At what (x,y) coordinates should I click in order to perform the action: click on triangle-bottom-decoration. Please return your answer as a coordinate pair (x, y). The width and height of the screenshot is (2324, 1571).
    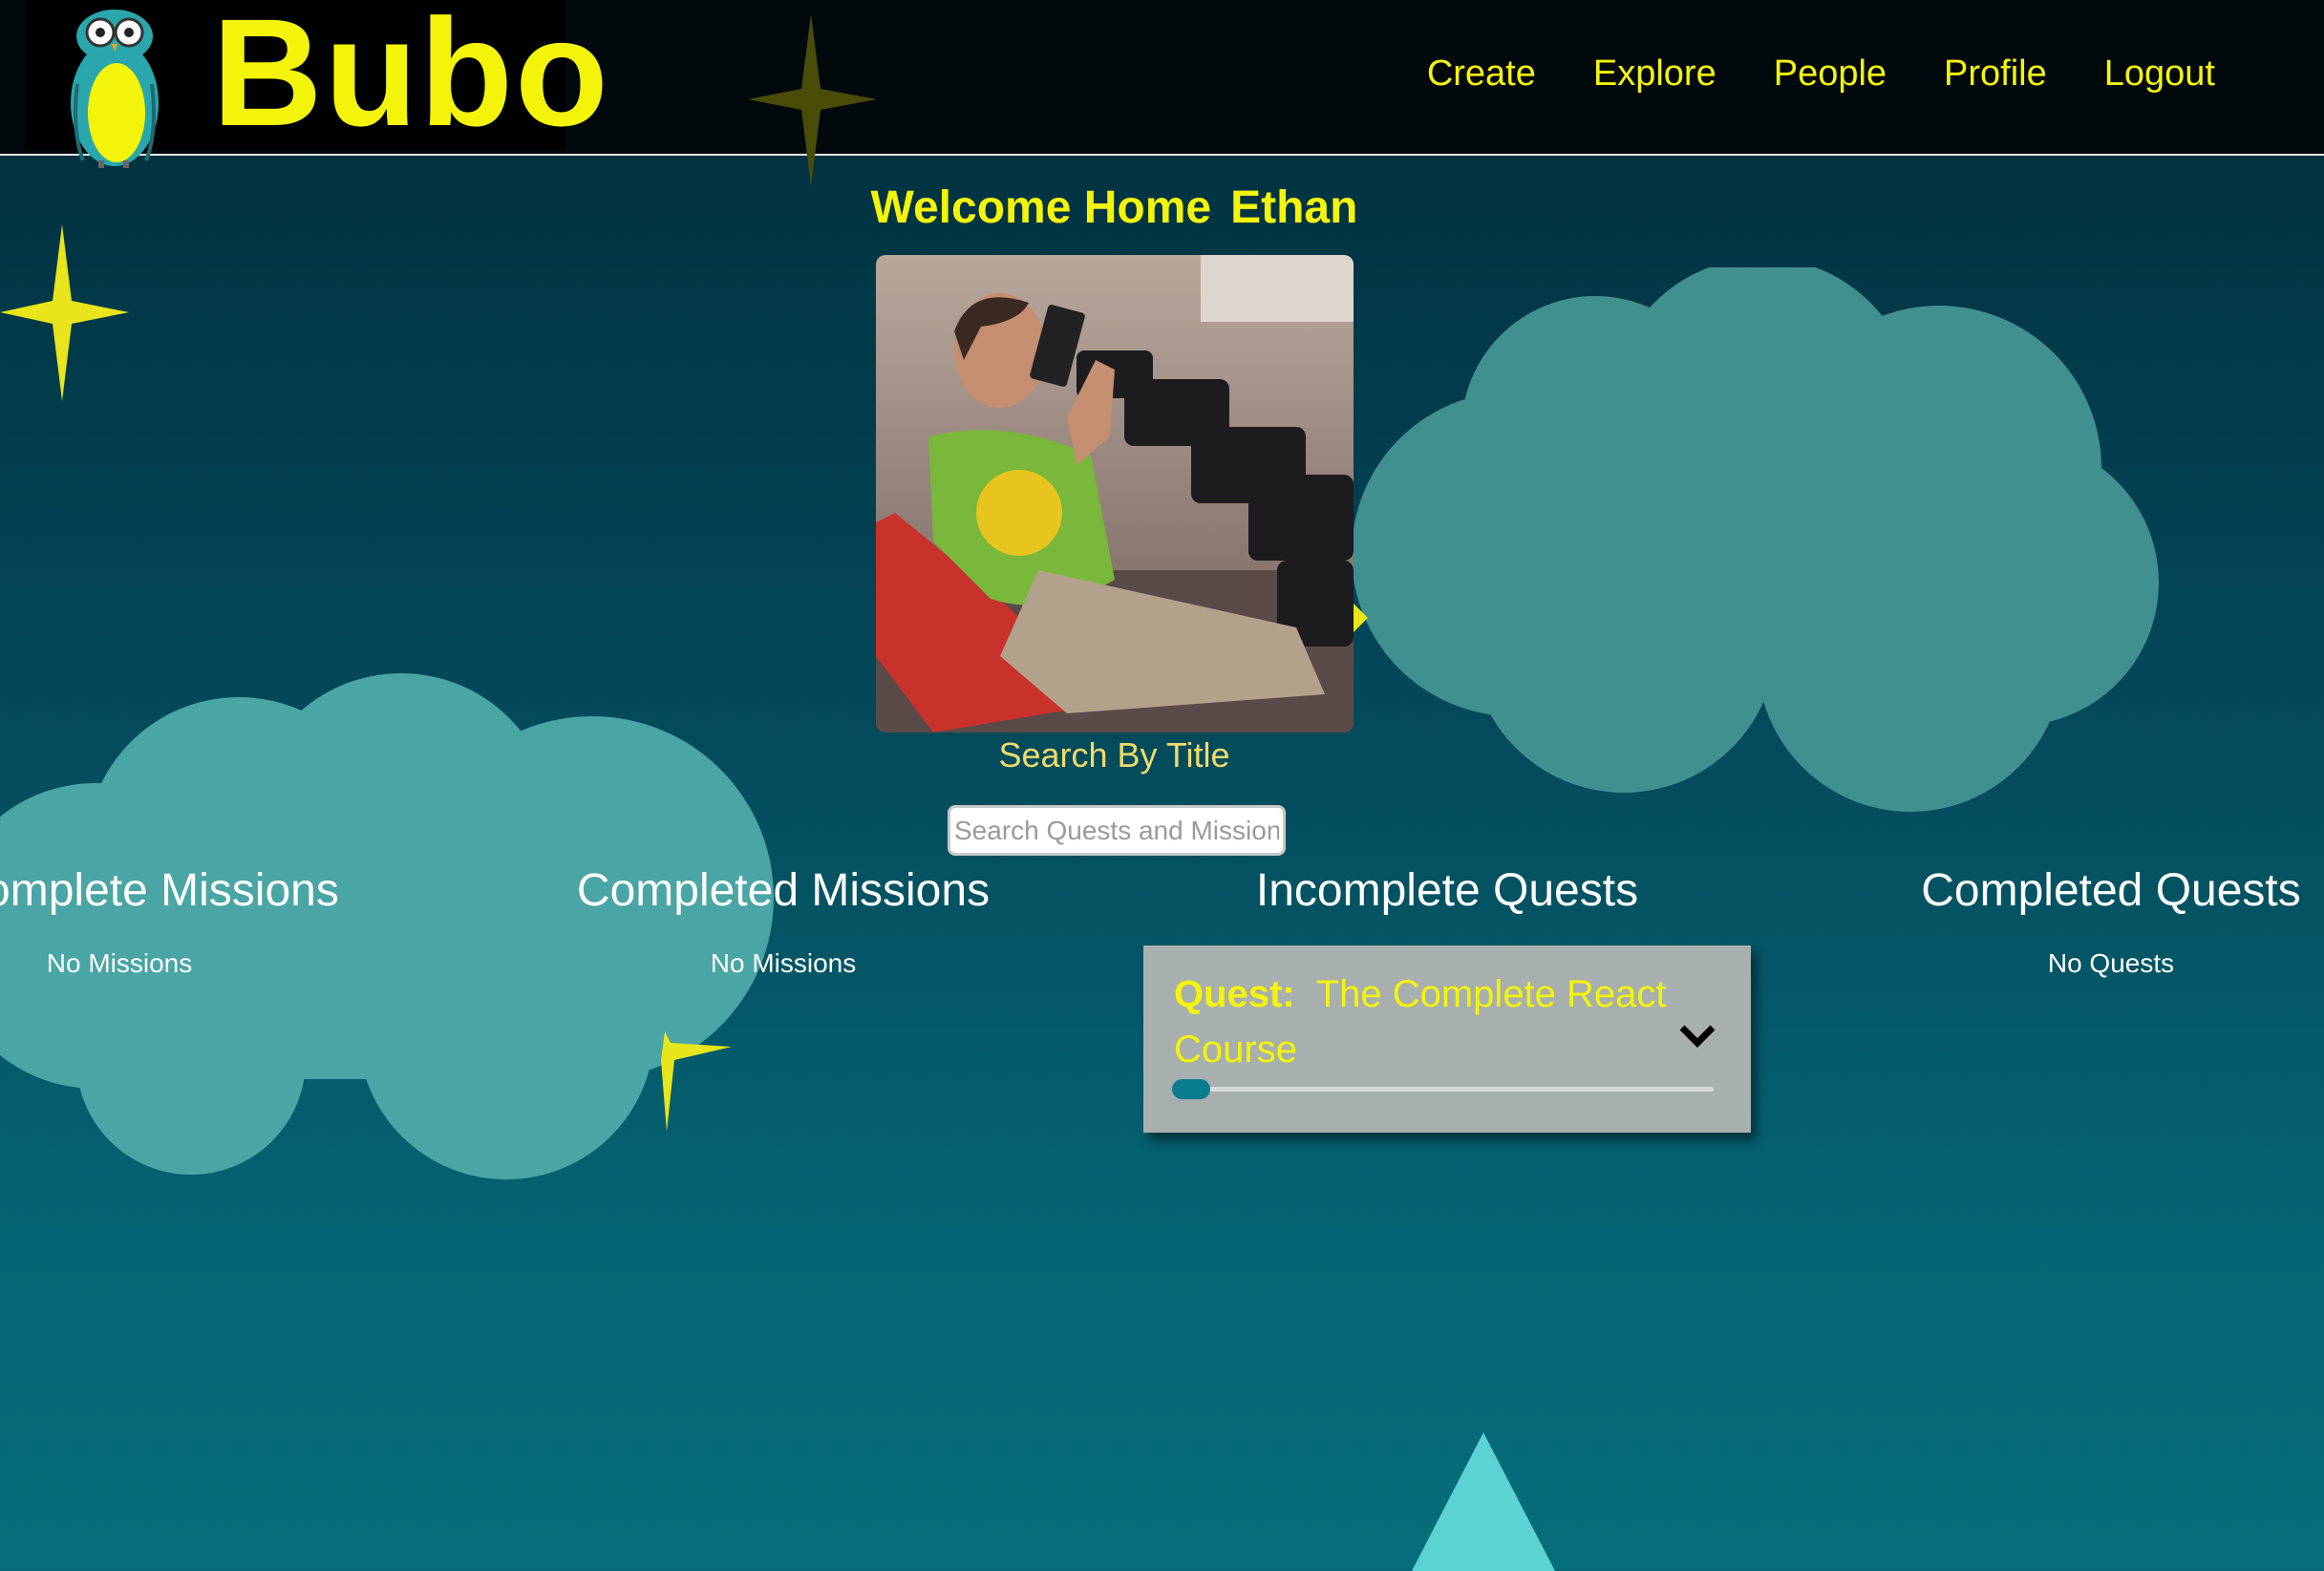
    Looking at the image, I should click on (1483, 1502).